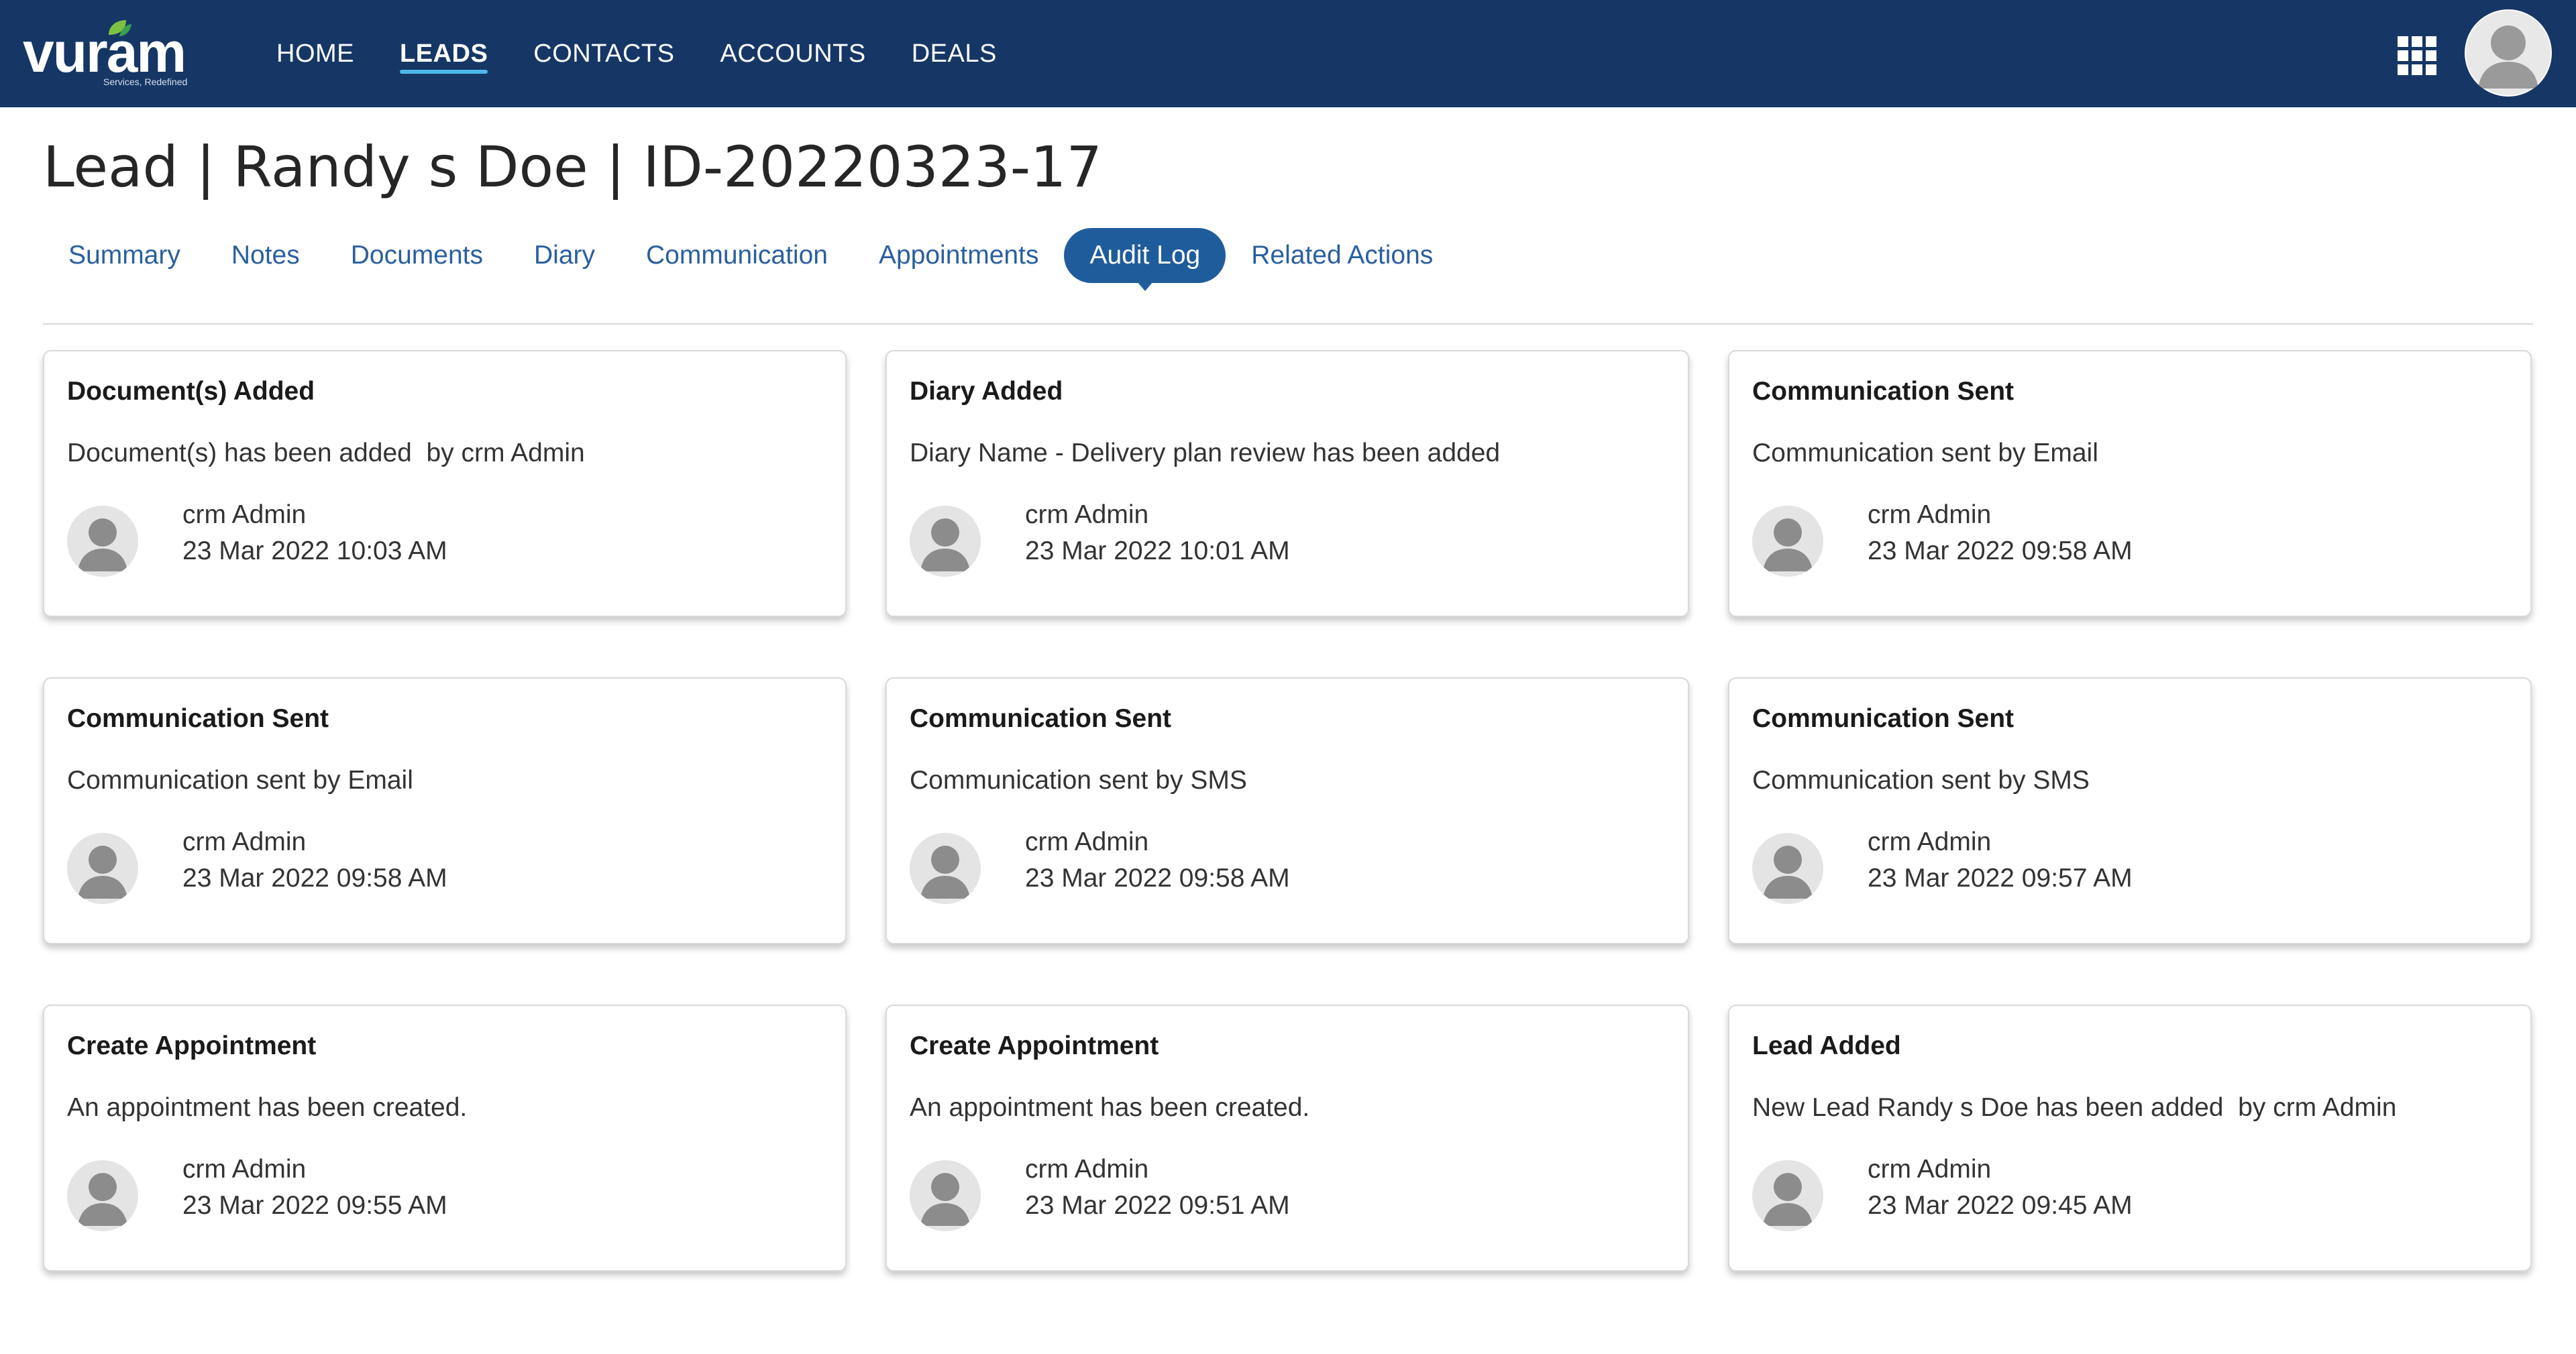 The image size is (2576, 1354). Describe the element at coordinates (265, 255) in the screenshot. I see `tab-notes: Notes` at that location.